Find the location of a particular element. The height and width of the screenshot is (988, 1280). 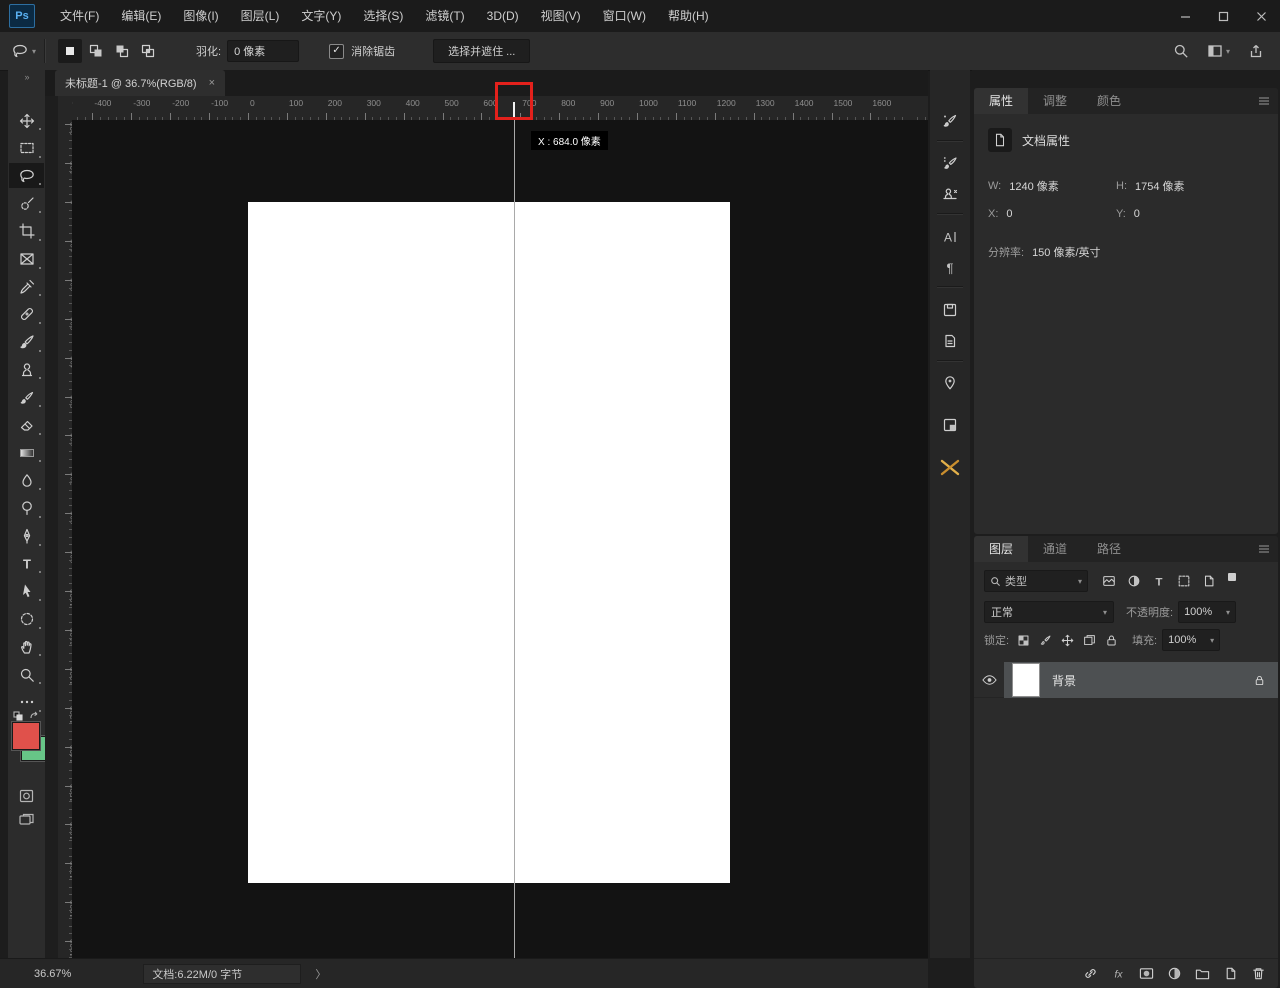

layer-filter-type-select: 类型 ▾ is located at coordinates (1036, 581).